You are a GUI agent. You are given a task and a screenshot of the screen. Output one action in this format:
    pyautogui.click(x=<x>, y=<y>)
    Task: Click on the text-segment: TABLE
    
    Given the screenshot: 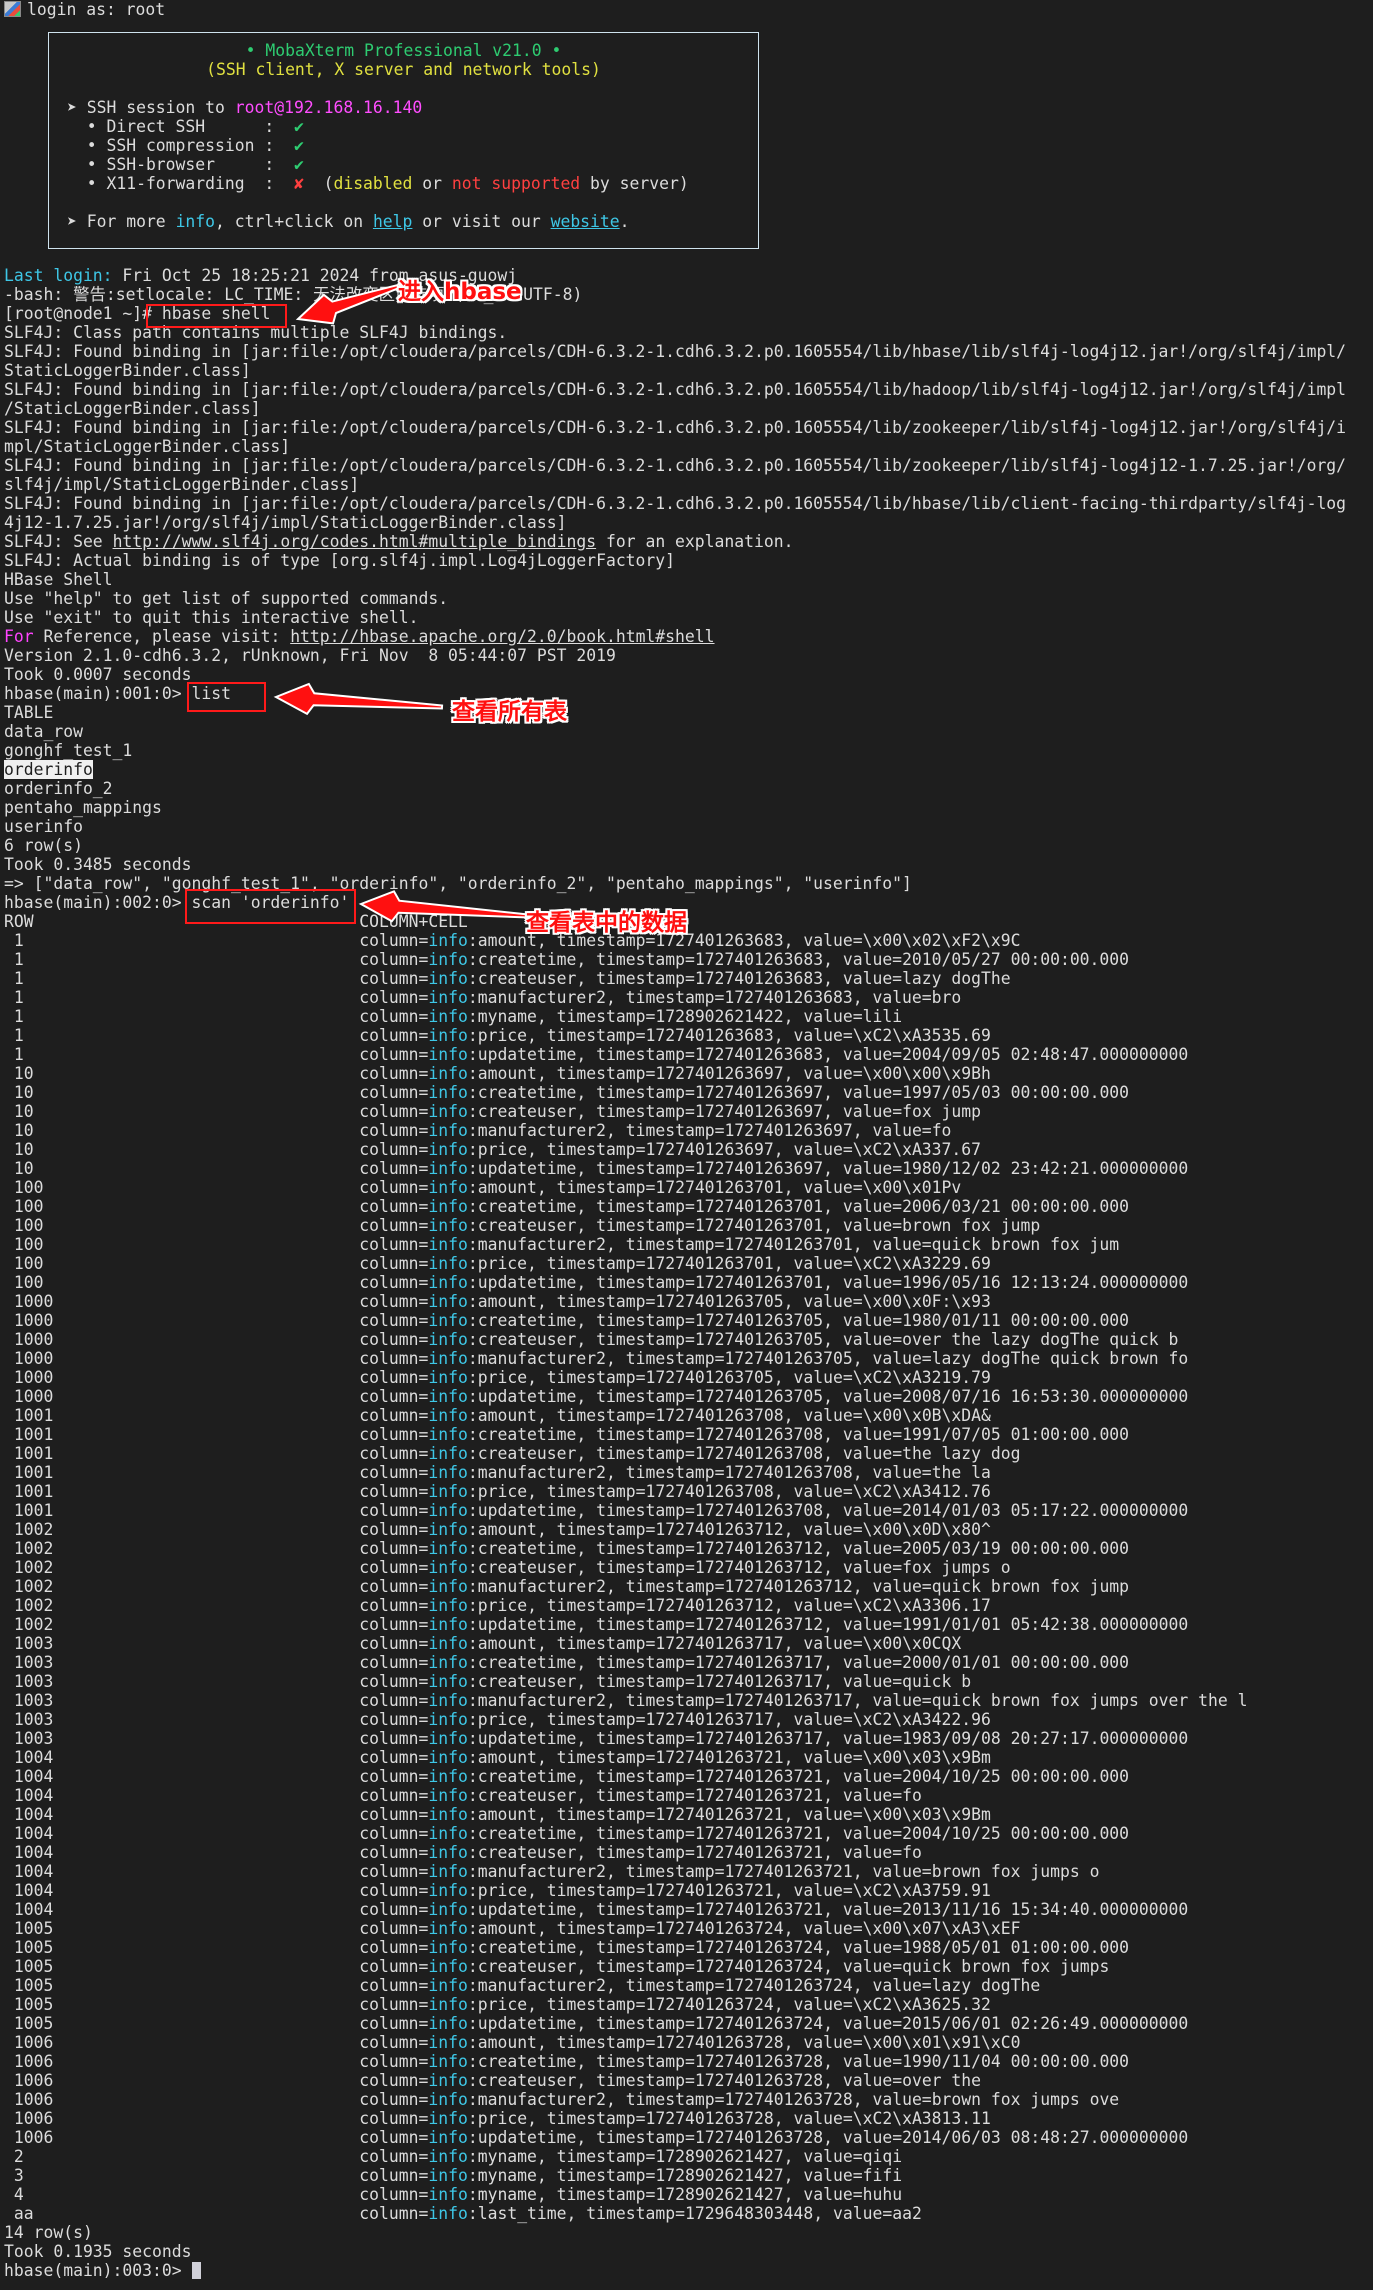 What is the action you would take?
    pyautogui.click(x=29, y=712)
    